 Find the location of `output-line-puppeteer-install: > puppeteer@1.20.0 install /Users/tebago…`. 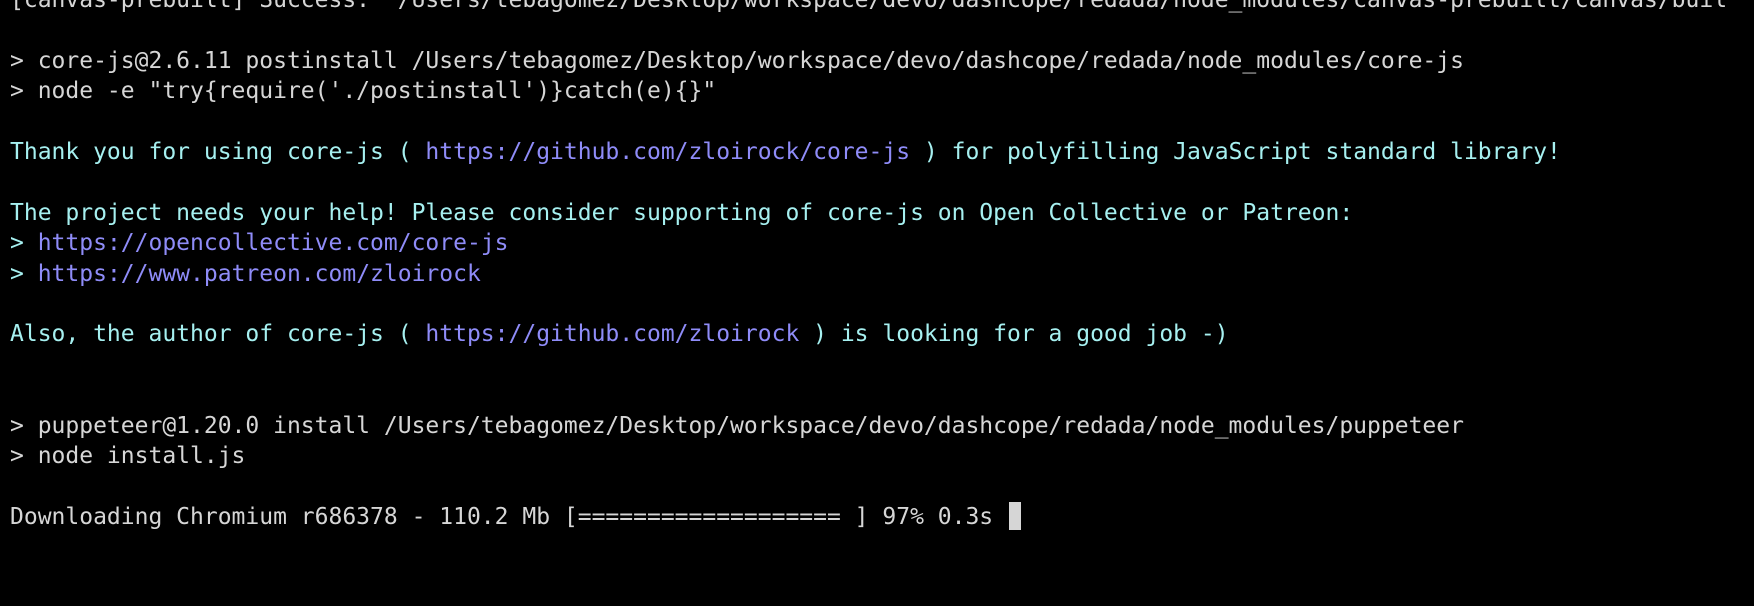

output-line-puppeteer-install: > puppeteer@1.20.0 install /Users/tebago… is located at coordinates (737, 426).